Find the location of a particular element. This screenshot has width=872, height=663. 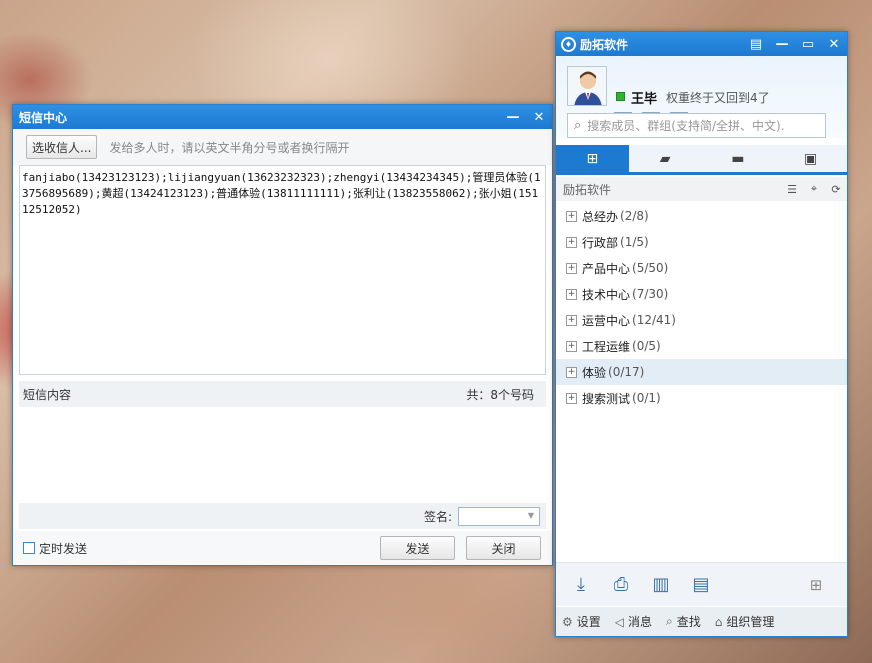

footer-bar: ⚙ 设置 ◁ 消息 ⌕ 查找 ⌂ 组织管理 is located at coordinates (701, 621).